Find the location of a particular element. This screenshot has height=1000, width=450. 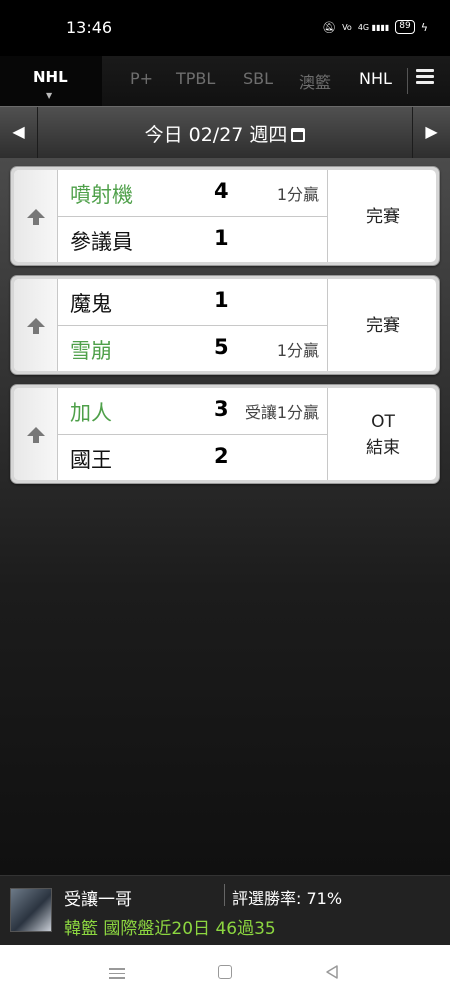

game-card: 魔鬼 1 雪崩 5 1分贏 完賽 is located at coordinates (225, 325).